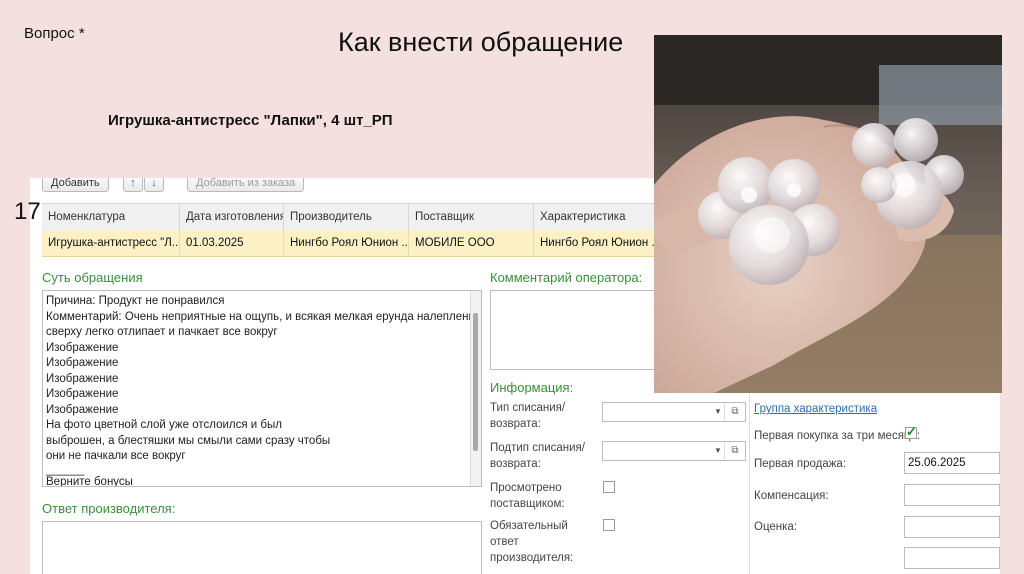 This screenshot has width=1024, height=574. Describe the element at coordinates (116, 456) in the screenshot. I see `essence-line: они не пачкали все вокруг` at that location.